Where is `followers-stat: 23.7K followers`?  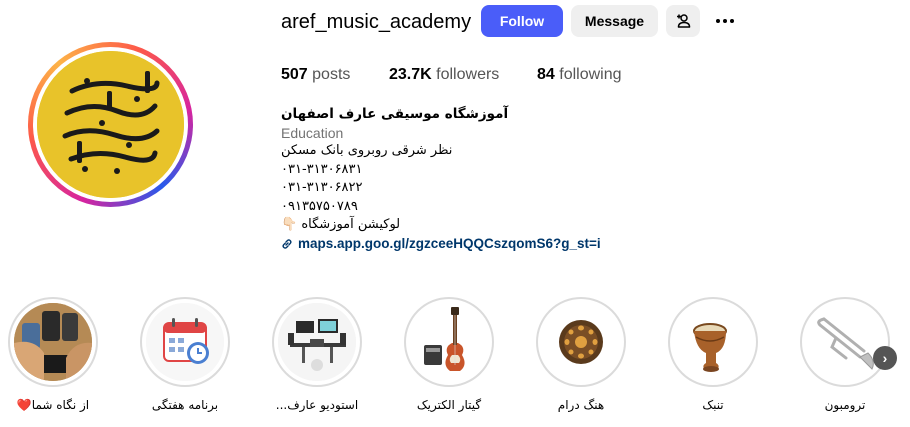 followers-stat: 23.7K followers is located at coordinates (463, 75).